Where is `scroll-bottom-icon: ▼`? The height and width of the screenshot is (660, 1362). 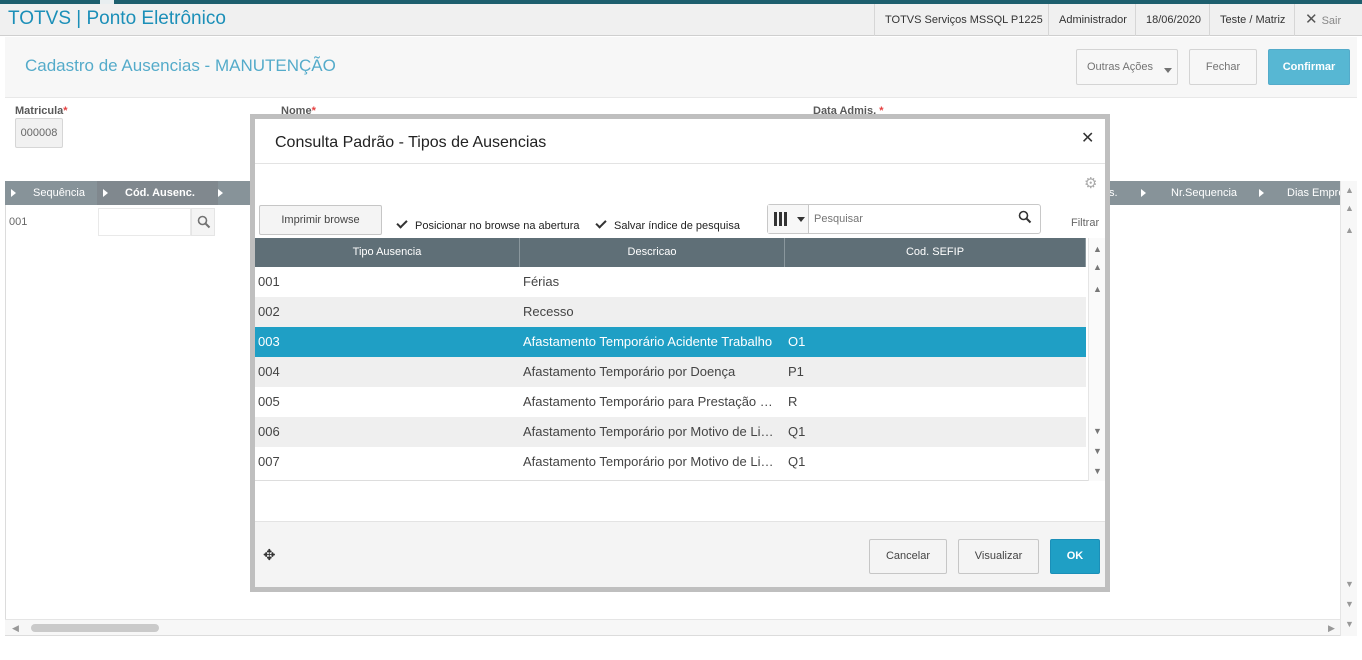 scroll-bottom-icon: ▼ is located at coordinates (1097, 471).